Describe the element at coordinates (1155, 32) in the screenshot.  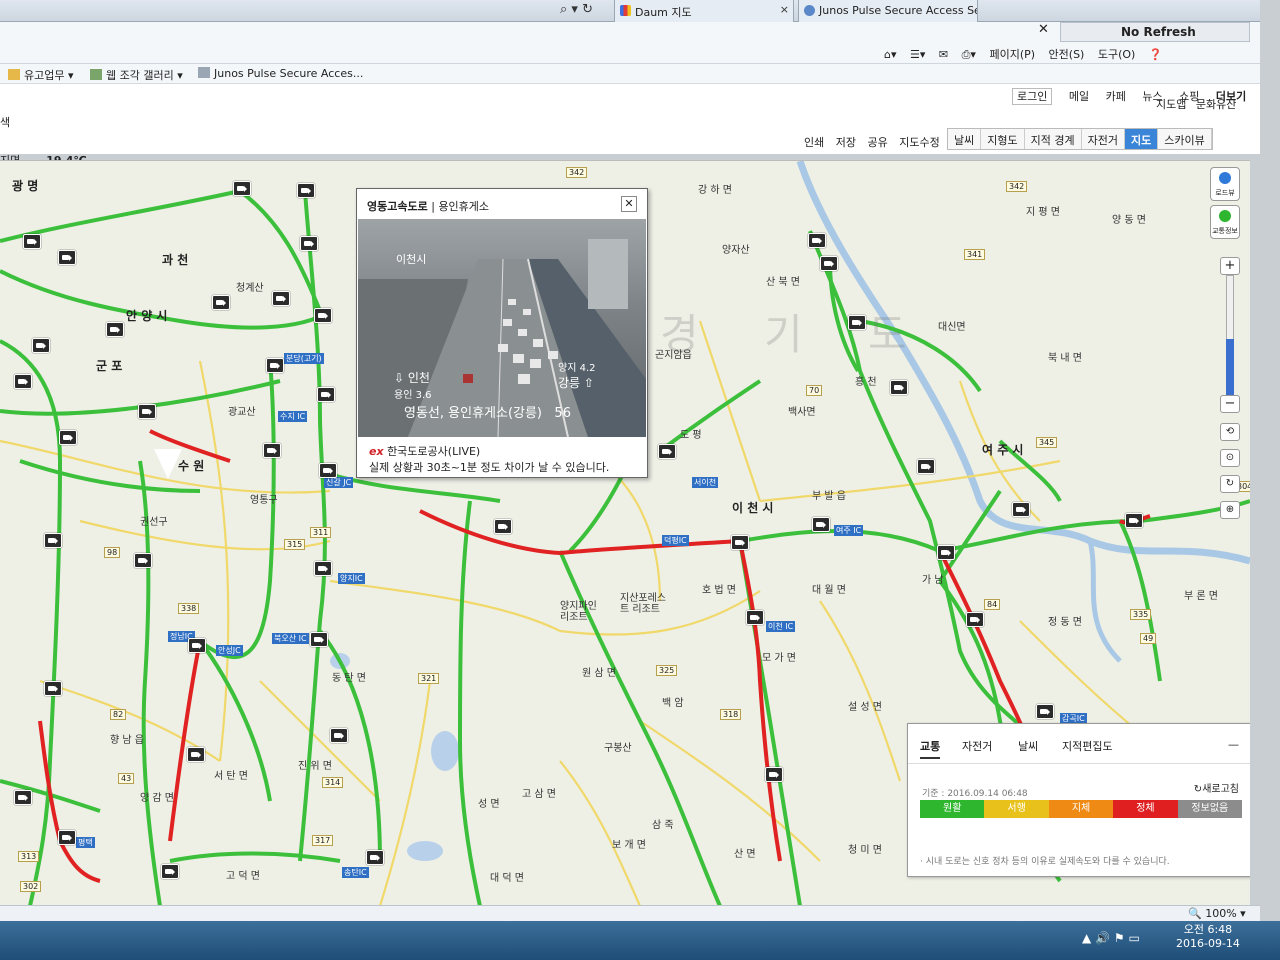
I see `addon-bar: No Refresh` at that location.